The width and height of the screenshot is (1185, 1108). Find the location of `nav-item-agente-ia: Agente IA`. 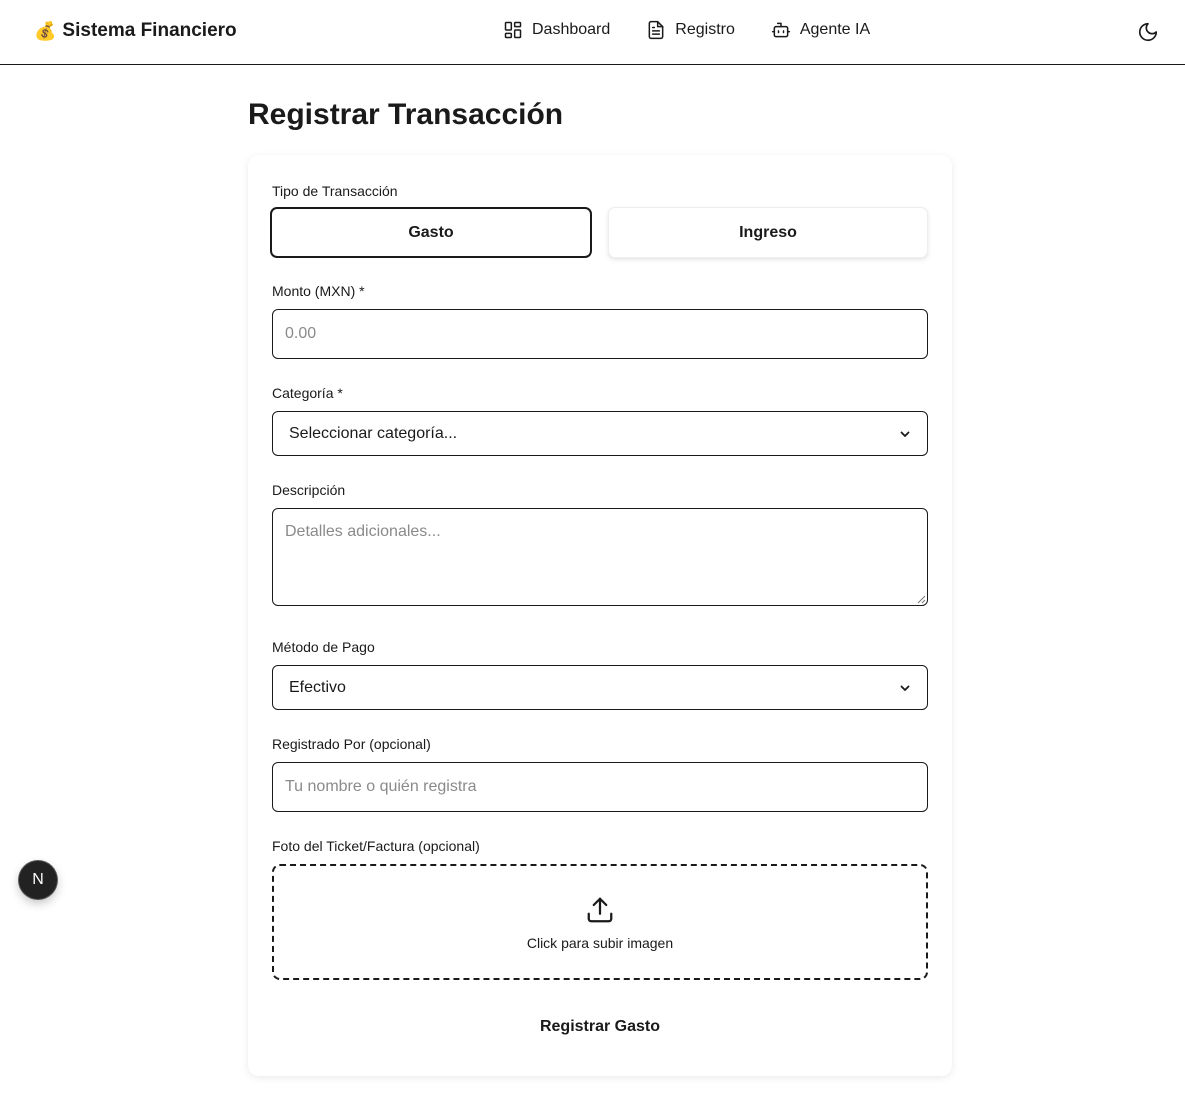

nav-item-agente-ia: Agente IA is located at coordinates (820, 30).